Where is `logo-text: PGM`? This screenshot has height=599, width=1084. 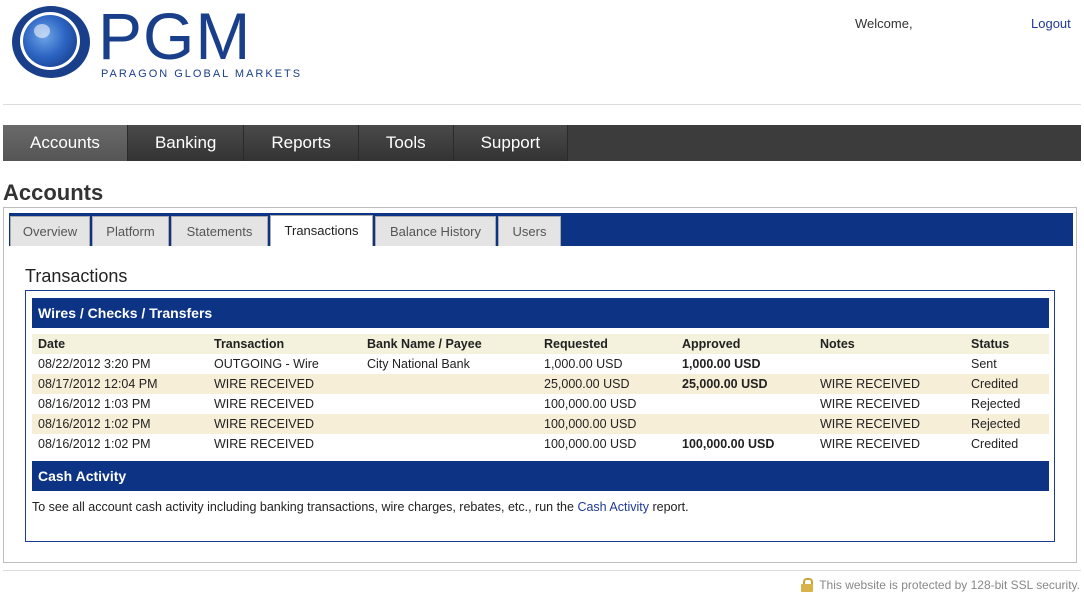 logo-text: PGM is located at coordinates (175, 36).